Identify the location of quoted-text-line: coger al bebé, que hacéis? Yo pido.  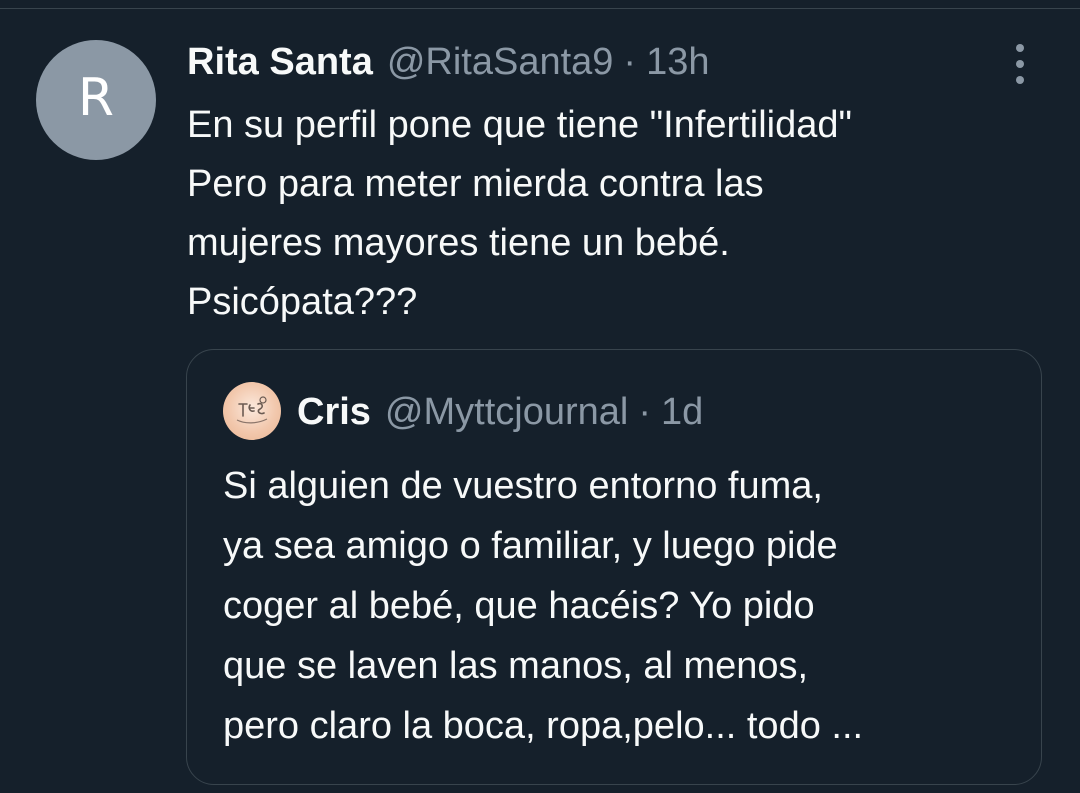
(519, 606).